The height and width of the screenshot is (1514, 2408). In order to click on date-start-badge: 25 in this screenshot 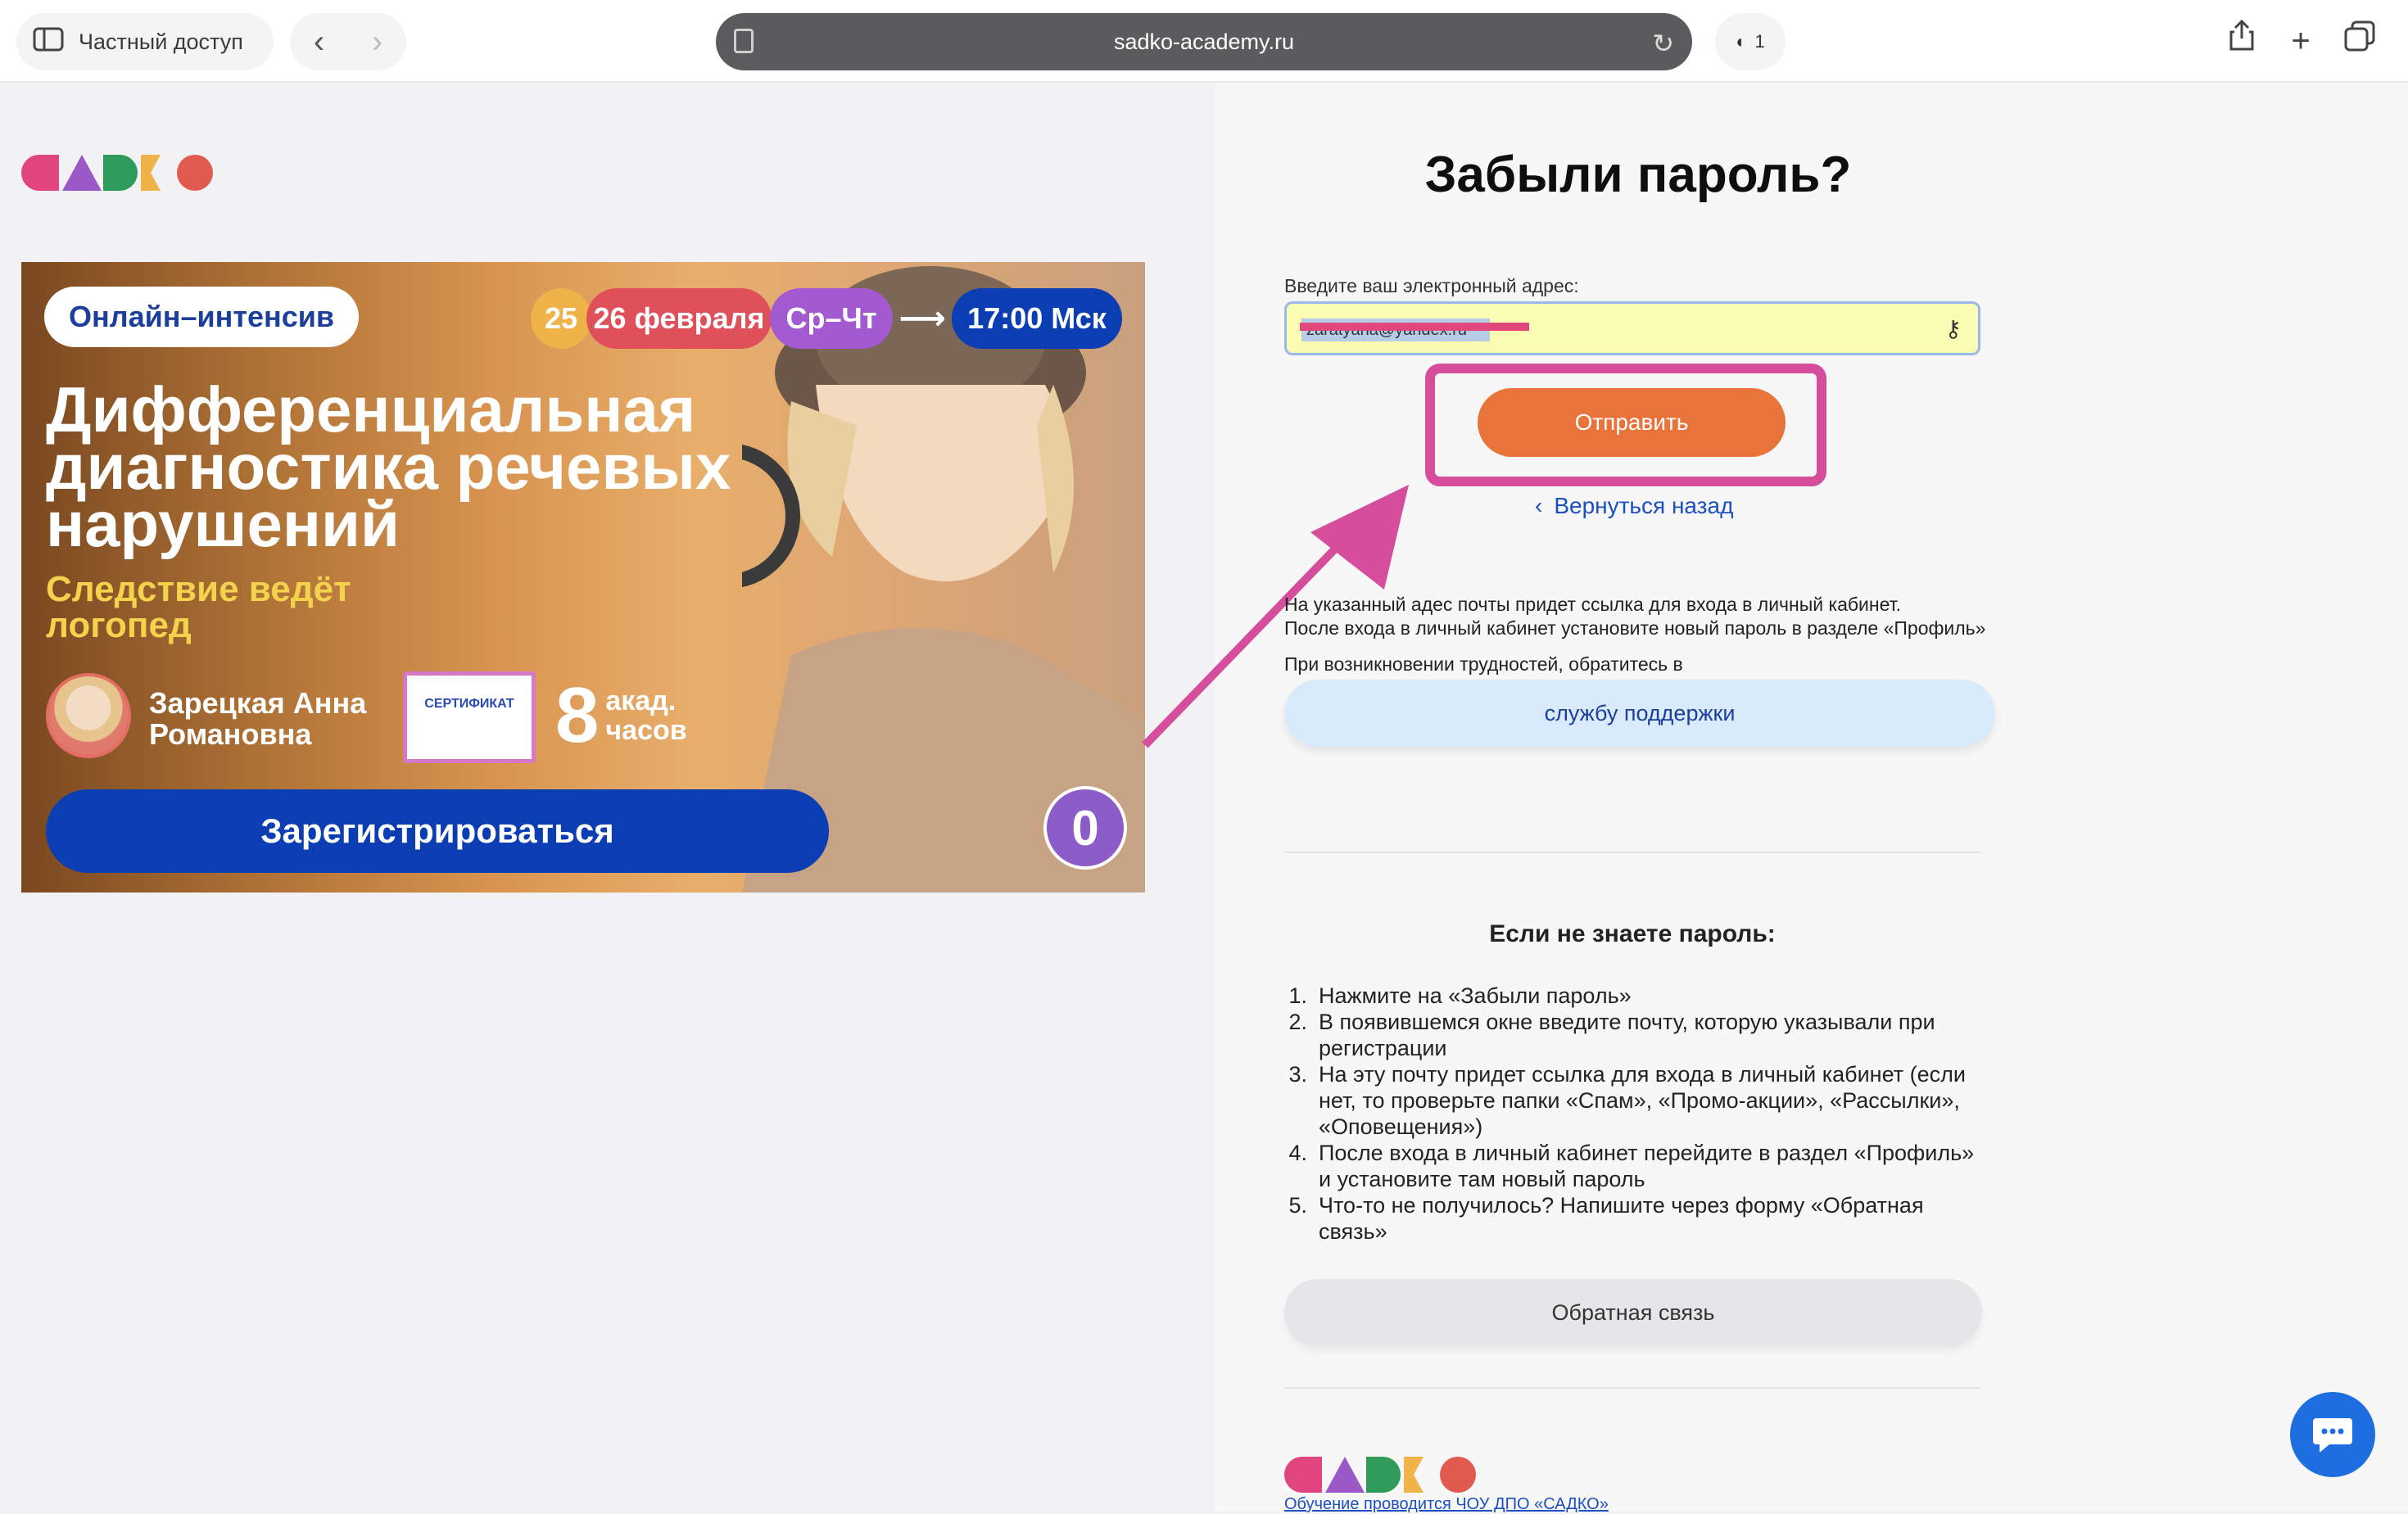, I will do `click(561, 318)`.